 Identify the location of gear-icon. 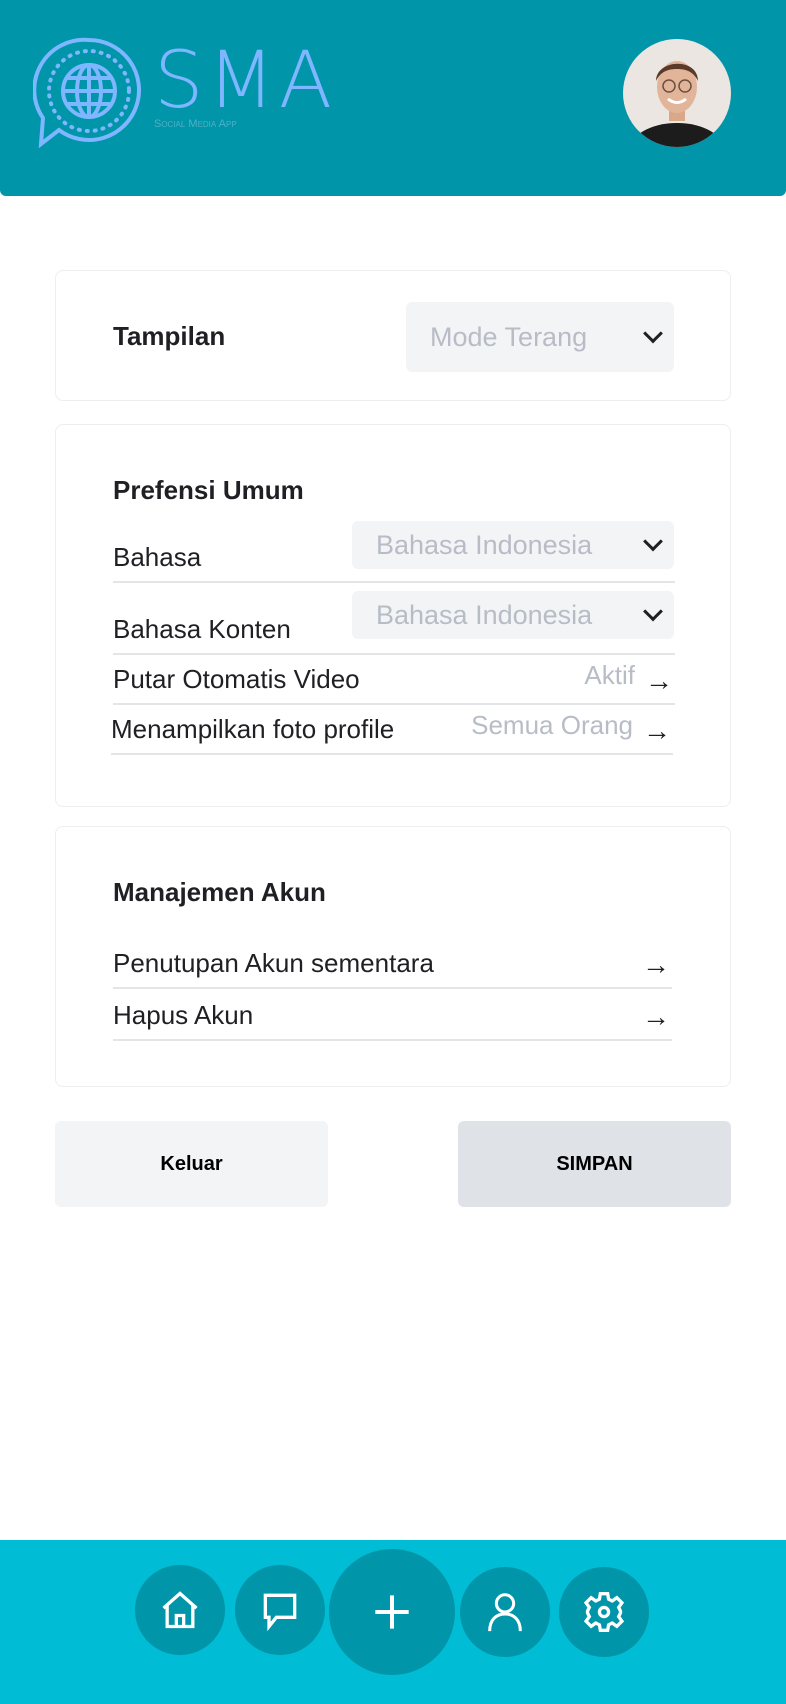
(604, 1612).